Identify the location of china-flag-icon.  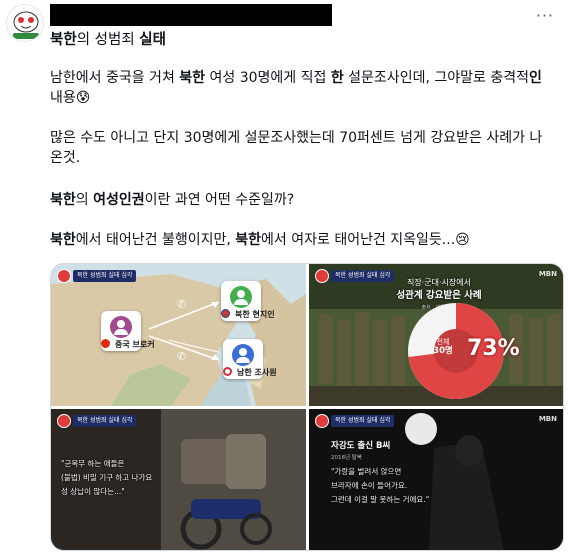
(105, 343).